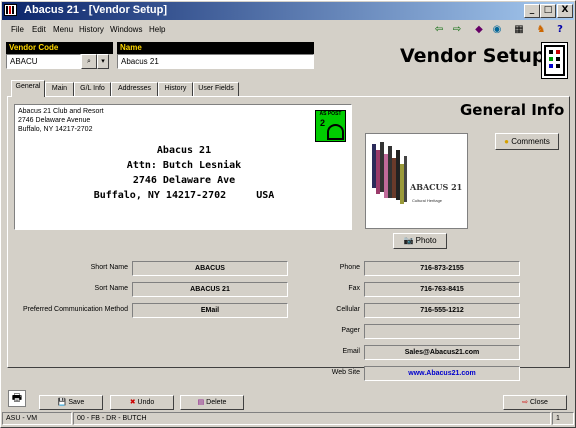  What do you see at coordinates (442, 289) in the screenshot?
I see `fax-field: 716-763-8415` at bounding box center [442, 289].